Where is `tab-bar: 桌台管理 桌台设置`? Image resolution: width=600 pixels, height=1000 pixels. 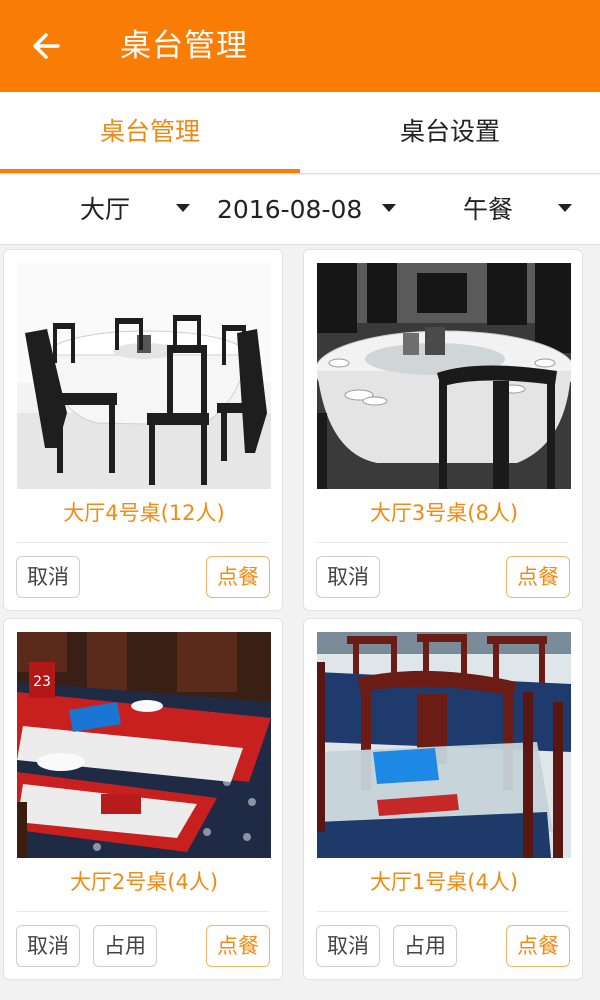
tab-bar: 桌台管理 桌台设置 is located at coordinates (300, 133).